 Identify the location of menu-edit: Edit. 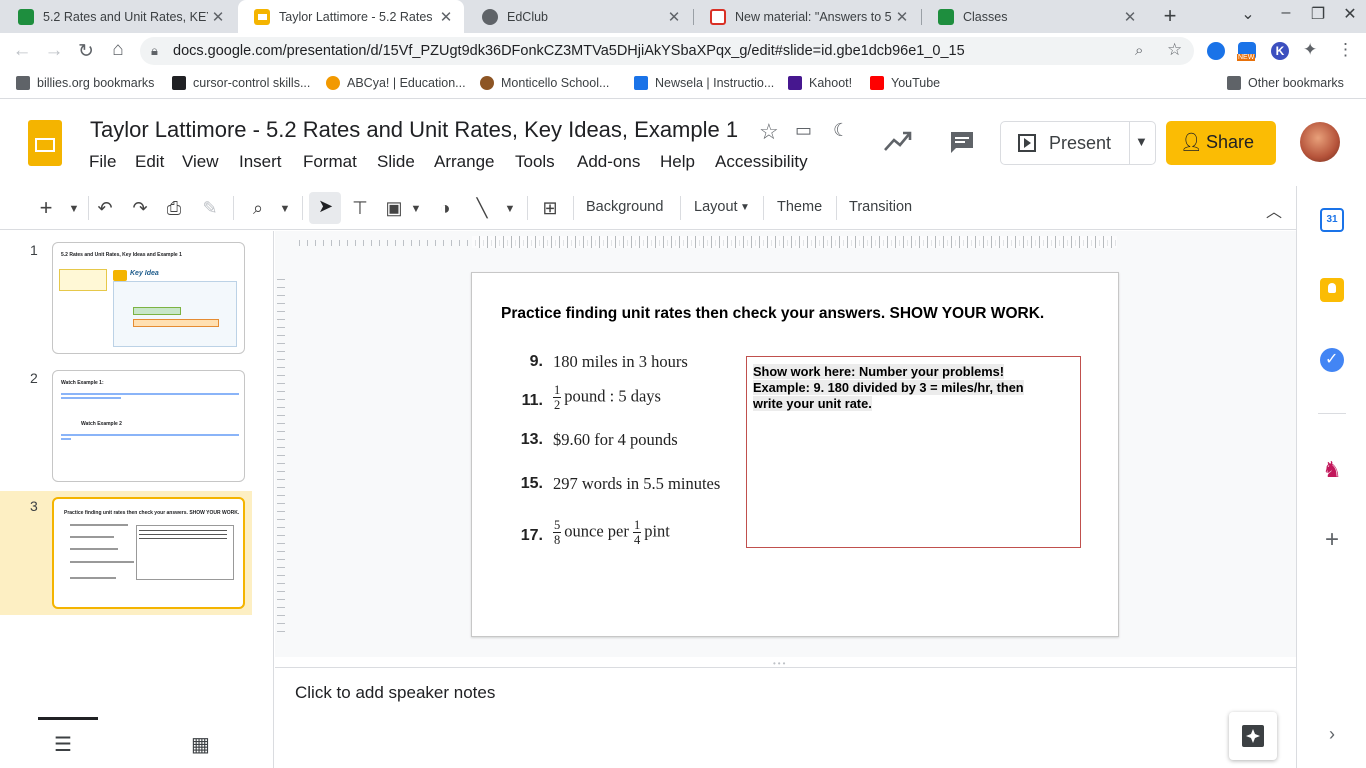
(149, 162).